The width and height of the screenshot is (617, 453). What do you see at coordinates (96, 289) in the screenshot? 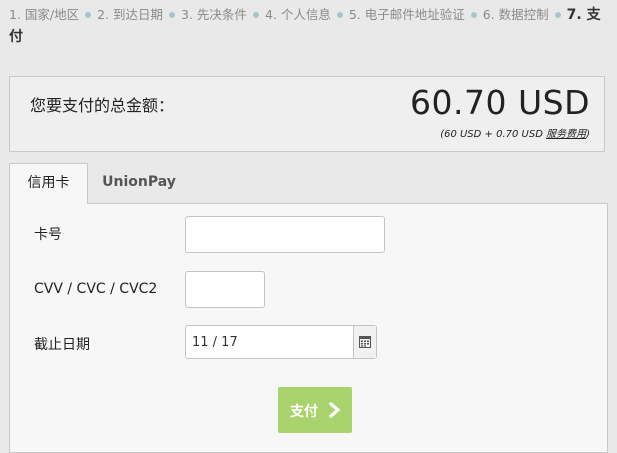
I see `cvv-label: CVV / CVC / CVC2` at bounding box center [96, 289].